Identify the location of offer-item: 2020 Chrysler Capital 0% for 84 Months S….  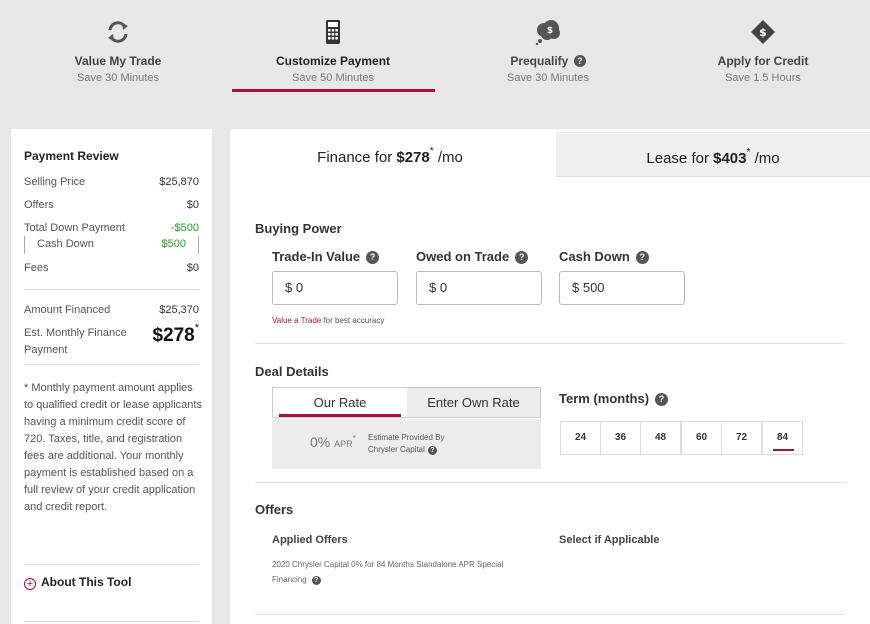
(404, 572).